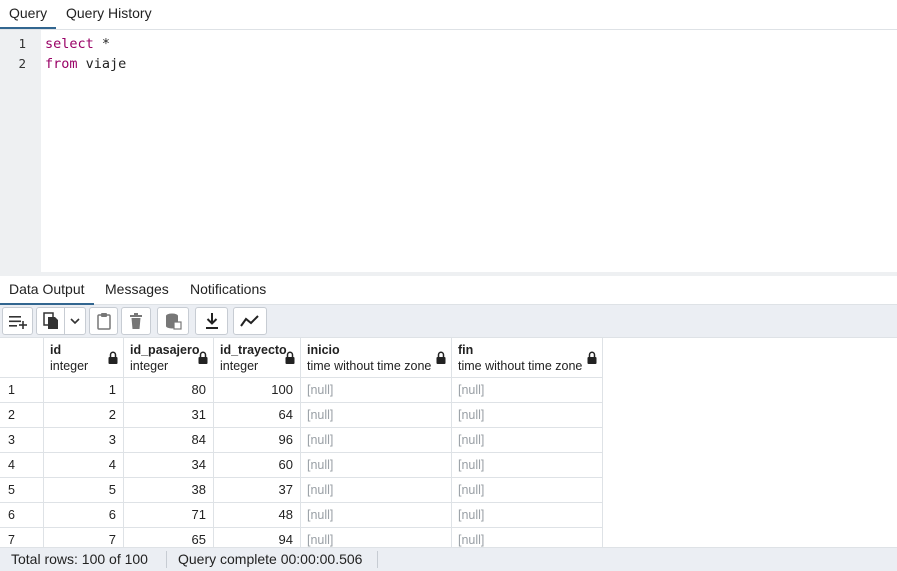  What do you see at coordinates (102, 44) in the screenshot?
I see `code-text: *` at bounding box center [102, 44].